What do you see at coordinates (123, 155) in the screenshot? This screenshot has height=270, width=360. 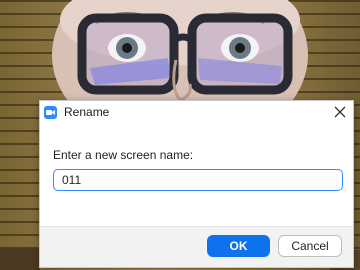 I see `screen-name-prompt: Enter a new screen name:` at bounding box center [123, 155].